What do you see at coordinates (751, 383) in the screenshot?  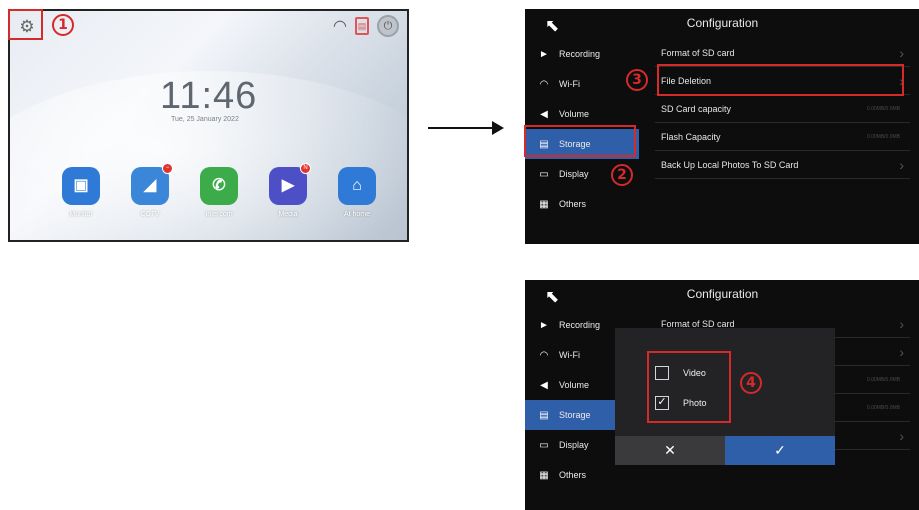 I see `step-marker-4: 4` at bounding box center [751, 383].